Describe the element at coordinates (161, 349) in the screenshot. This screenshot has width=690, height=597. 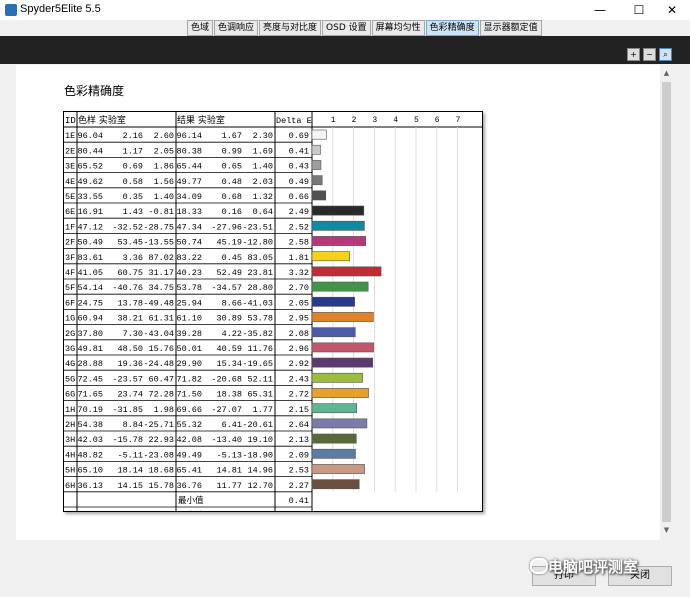
I see `sample-b: 15.76` at that location.